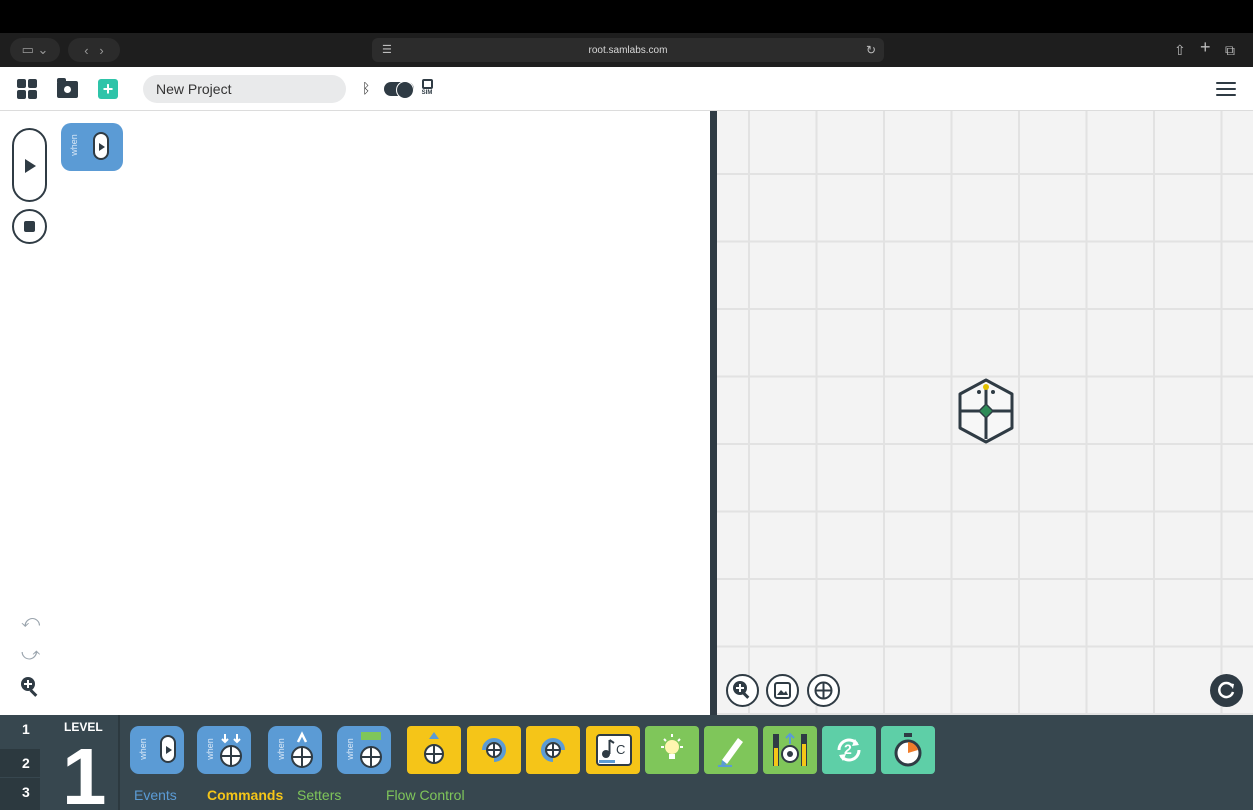 The height and width of the screenshot is (810, 1253). I want to click on palette-set-light-block, so click(672, 750).